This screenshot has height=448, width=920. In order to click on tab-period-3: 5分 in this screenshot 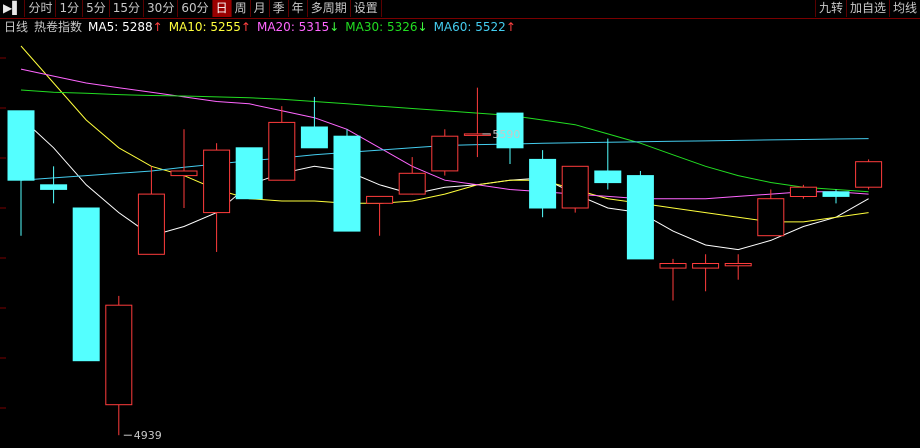, I will do `click(96, 8)`.